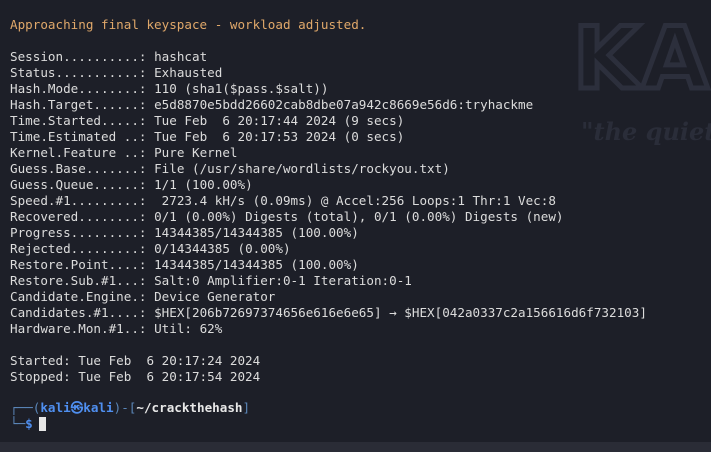 This screenshot has width=711, height=452. What do you see at coordinates (78, 200) in the screenshot?
I see `status-key: Speed.#1.........:` at bounding box center [78, 200].